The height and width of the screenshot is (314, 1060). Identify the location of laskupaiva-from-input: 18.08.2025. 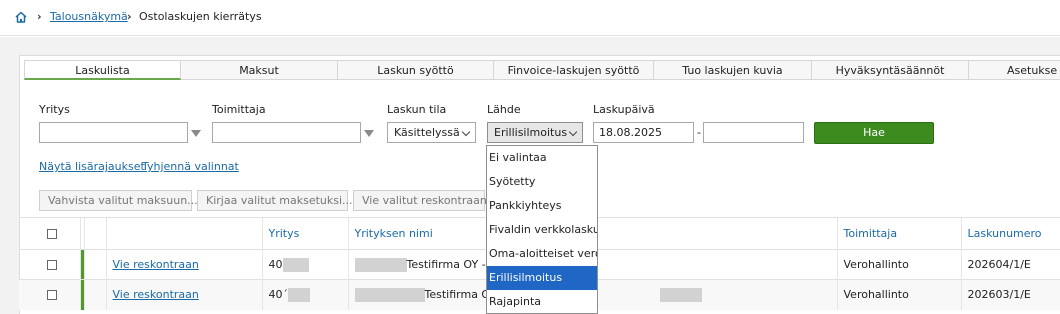
(643, 132).